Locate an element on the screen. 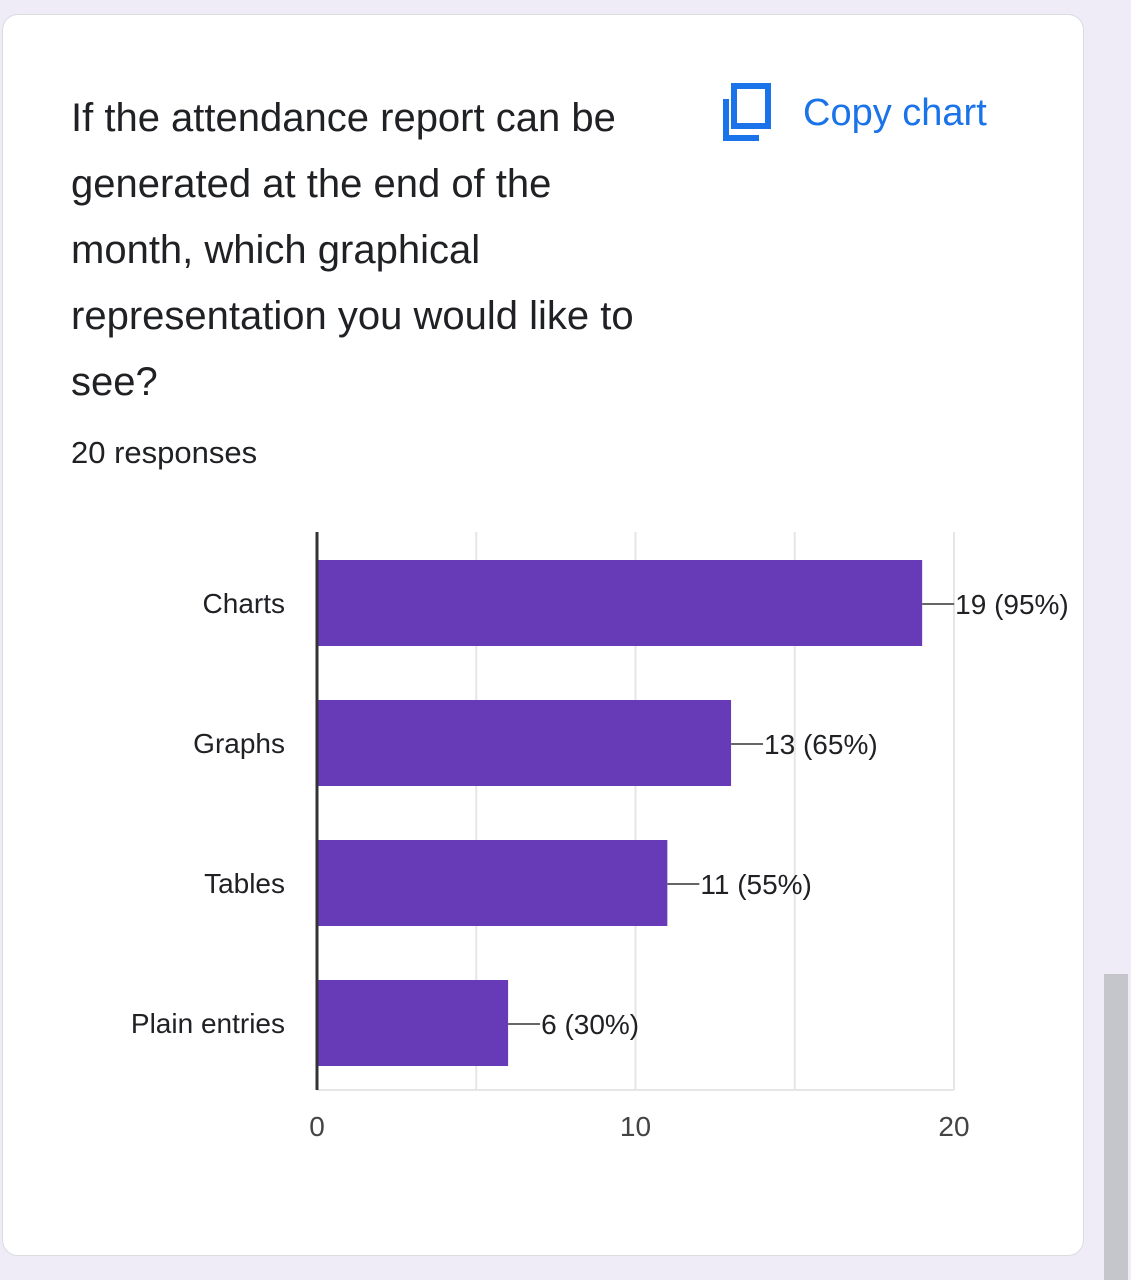 The width and height of the screenshot is (1131, 1280). data-label: 13 (65%) is located at coordinates (821, 744).